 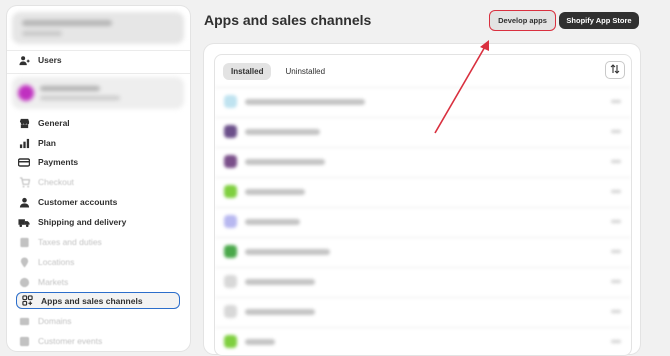 I want to click on sidebar-item-apps-and-sales-channels: Apps and sales channels, so click(x=98, y=300).